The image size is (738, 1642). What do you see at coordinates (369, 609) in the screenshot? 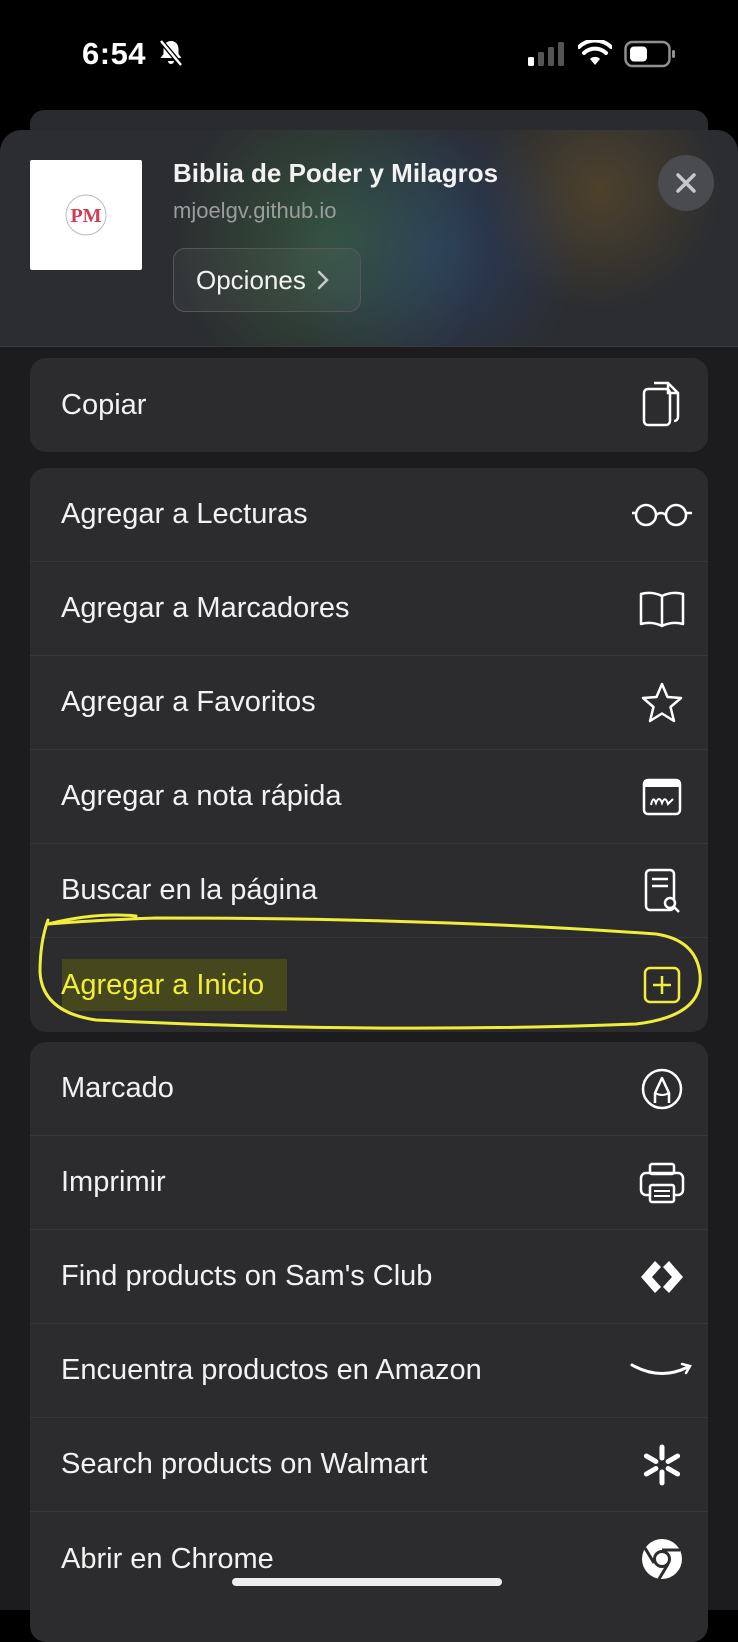
I see `action-add-to-bookmarks: Agregar a Marcadores` at bounding box center [369, 609].